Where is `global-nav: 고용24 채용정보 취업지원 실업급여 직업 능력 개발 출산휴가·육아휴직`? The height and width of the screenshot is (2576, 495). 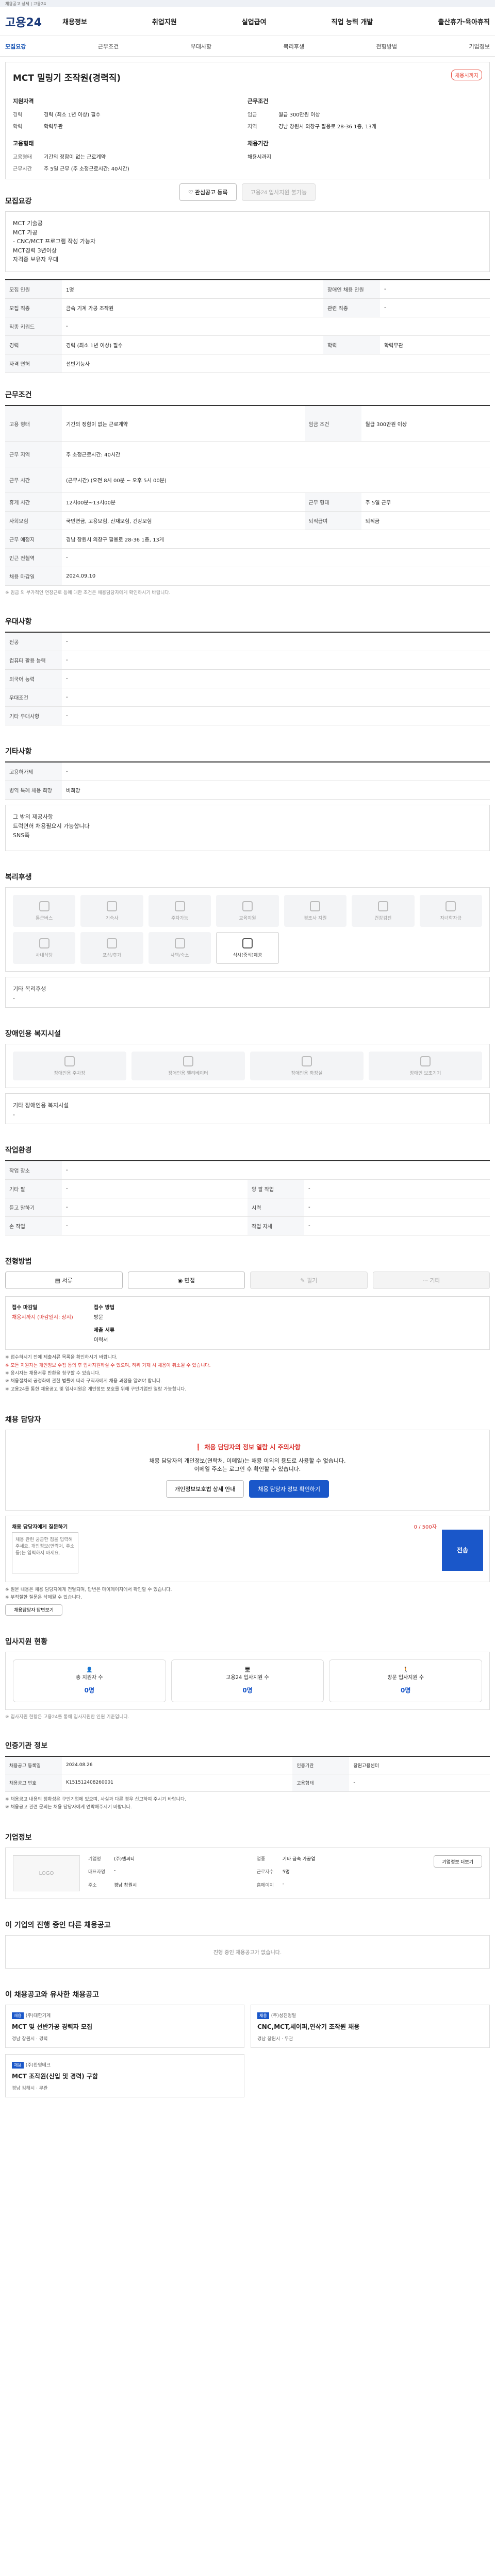
global-nav: 고용24 채용정보 취업지원 실업급여 직업 능력 개발 출산휴가·육아휴직 is located at coordinates (247, 21).